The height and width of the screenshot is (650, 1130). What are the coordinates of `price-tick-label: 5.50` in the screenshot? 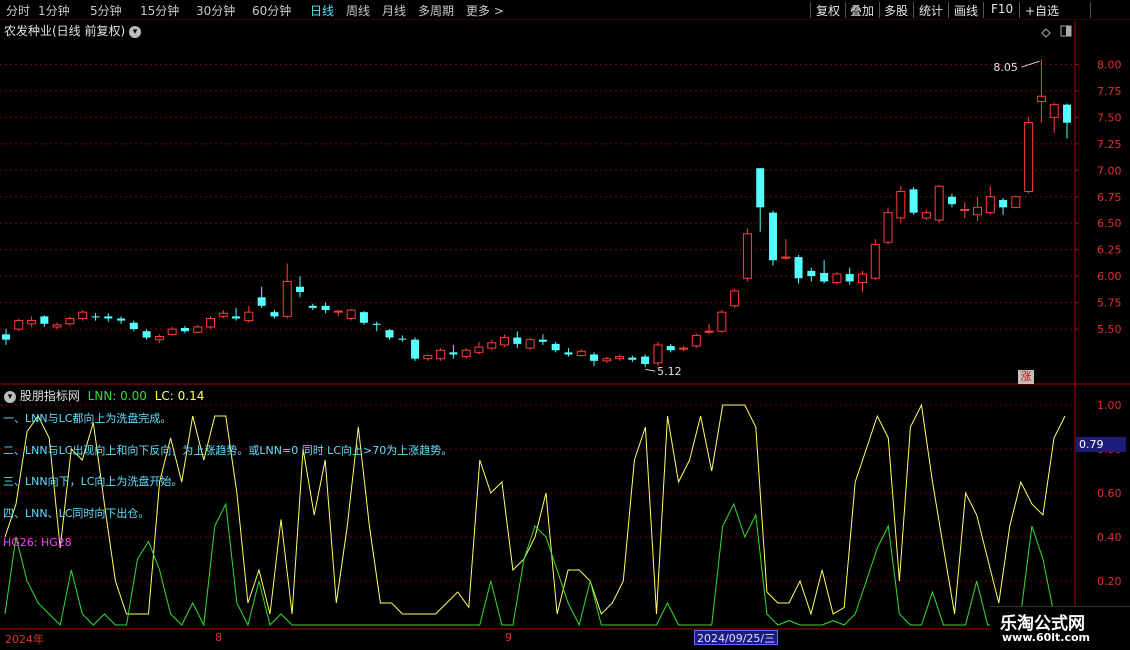 It's located at (1109, 329).